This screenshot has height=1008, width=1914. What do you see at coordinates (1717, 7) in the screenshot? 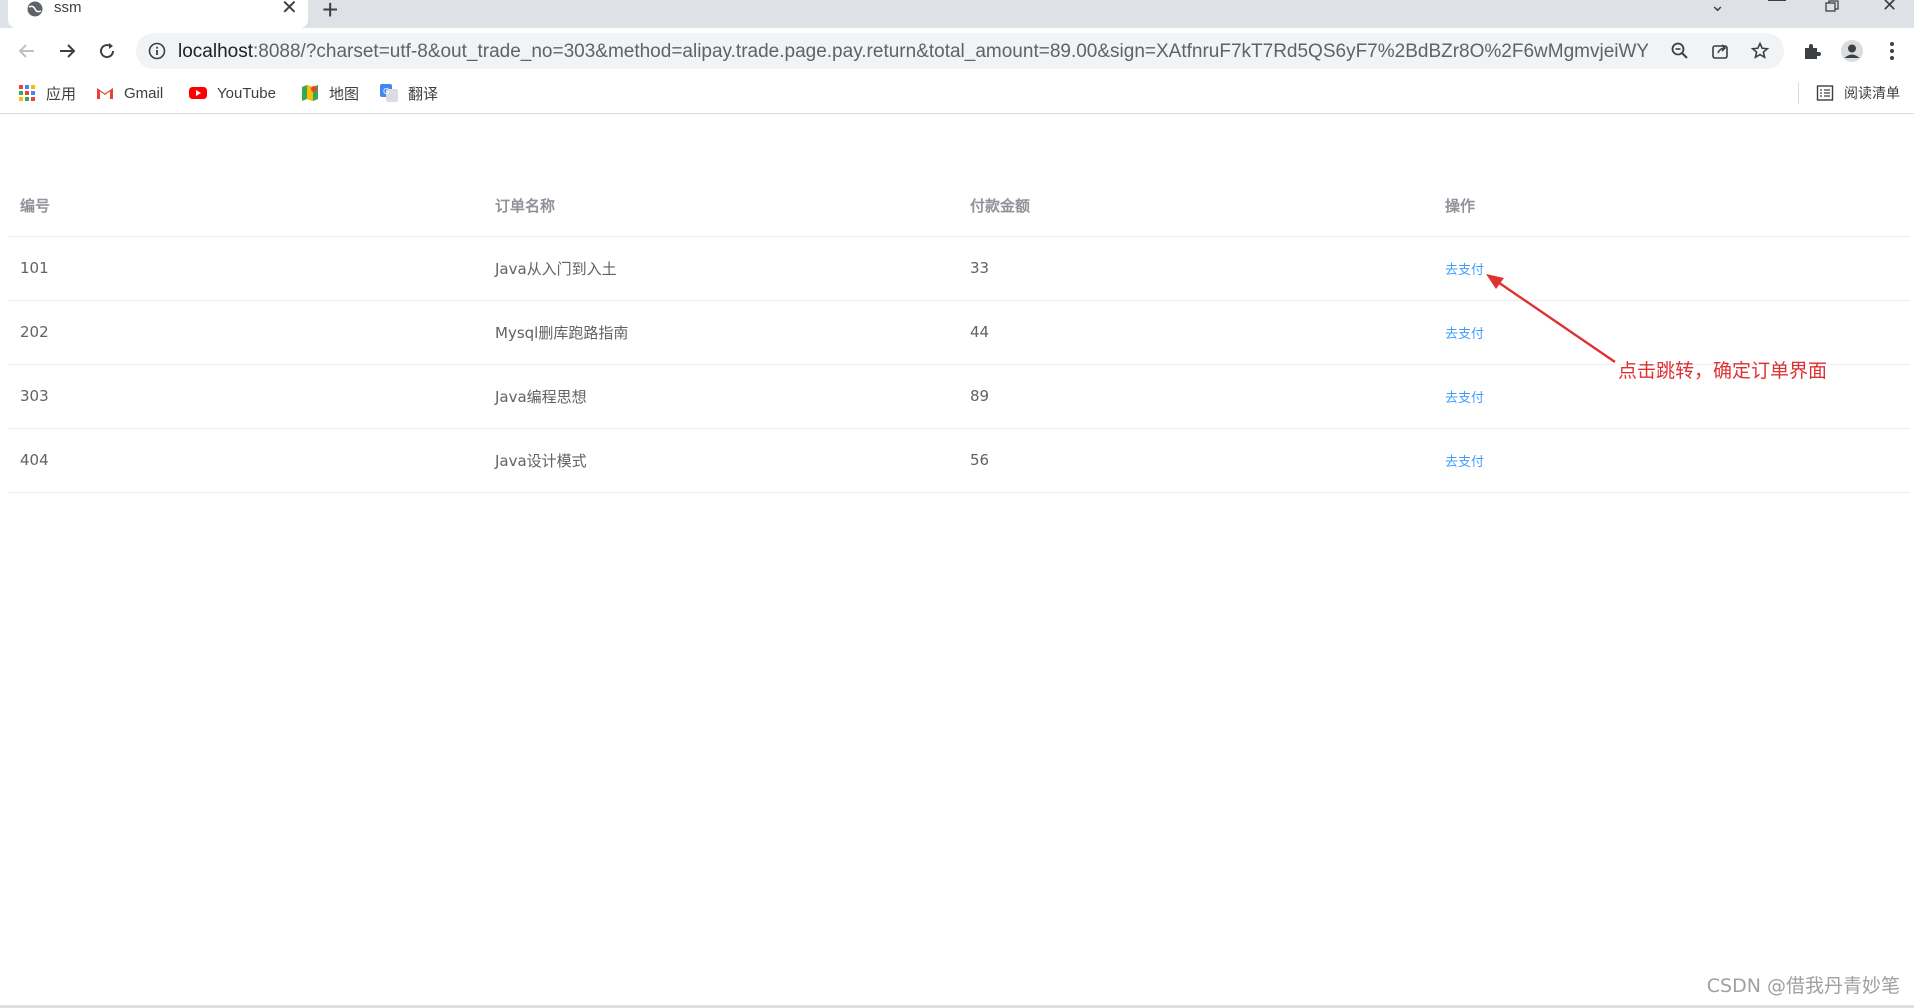
I see `tab-search-icon: ⌄` at bounding box center [1717, 7].